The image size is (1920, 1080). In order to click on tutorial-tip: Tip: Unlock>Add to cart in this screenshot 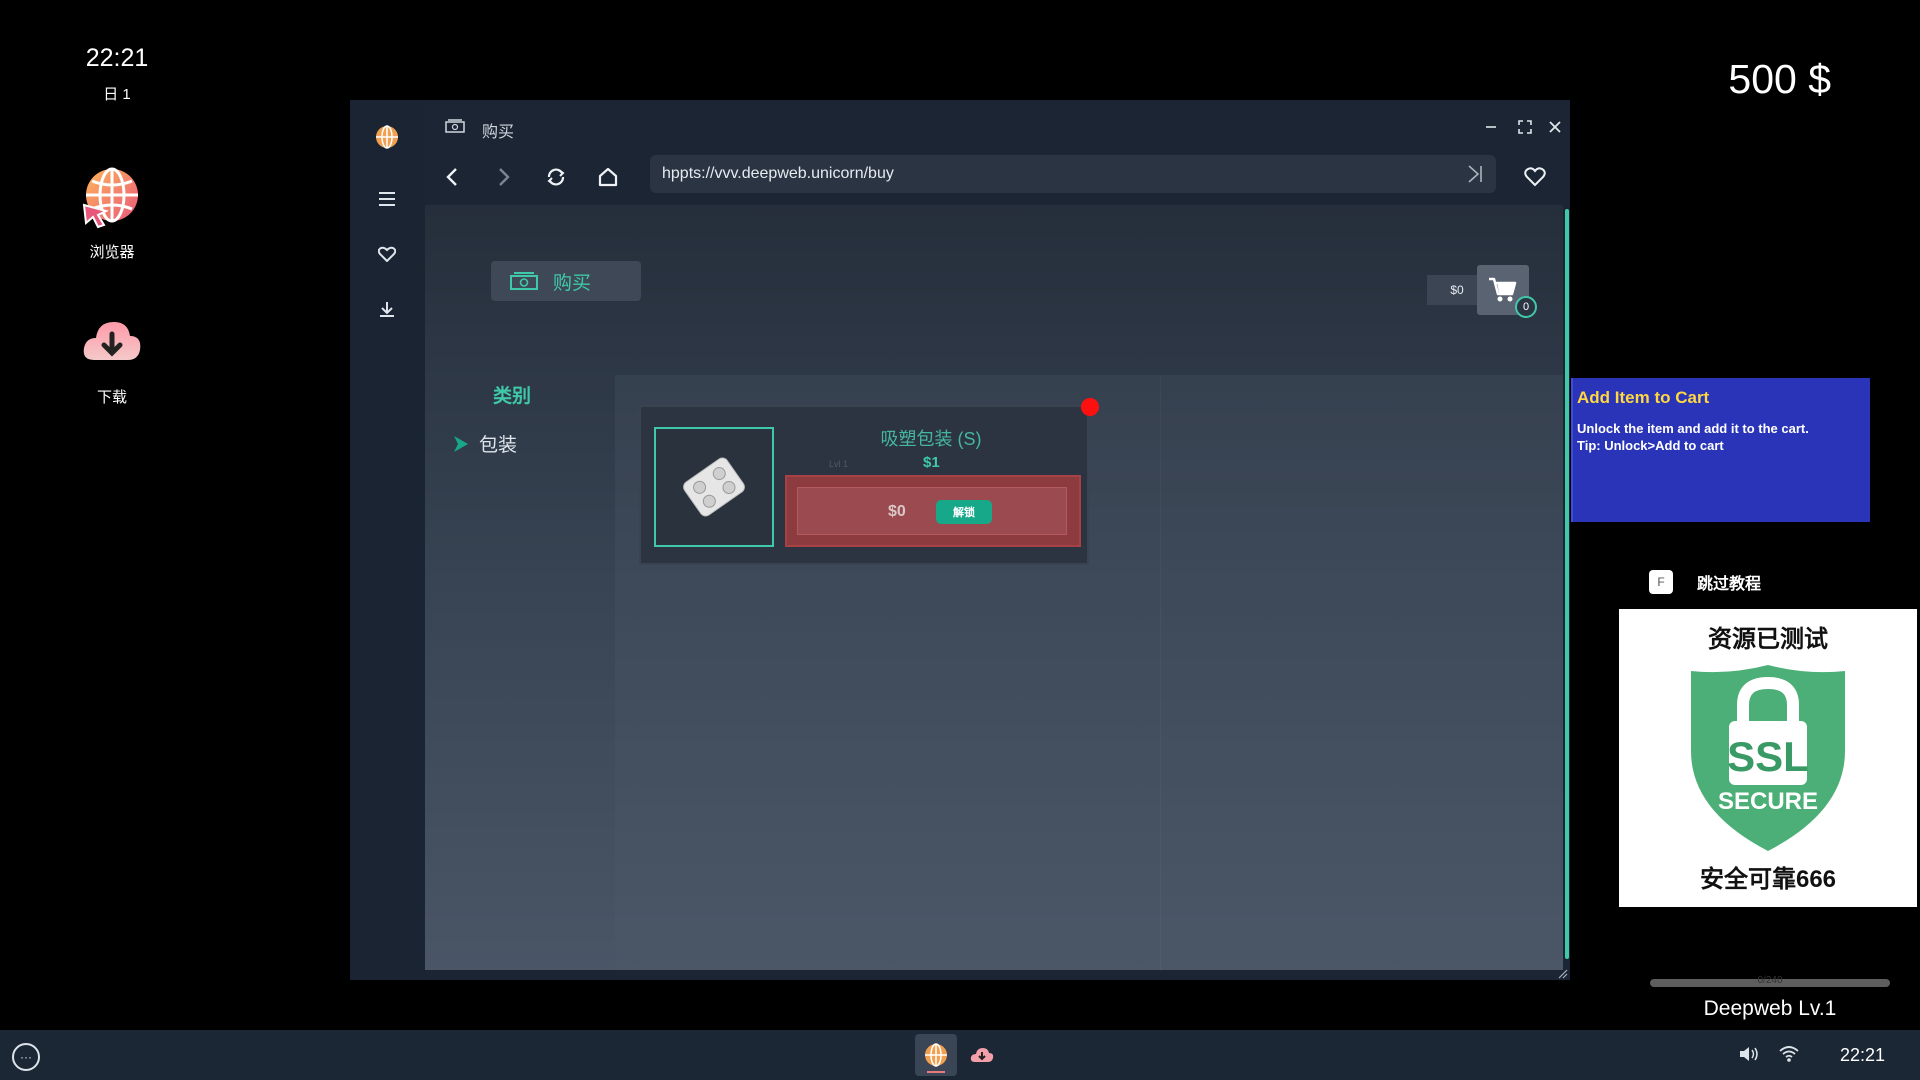, I will do `click(1650, 445)`.